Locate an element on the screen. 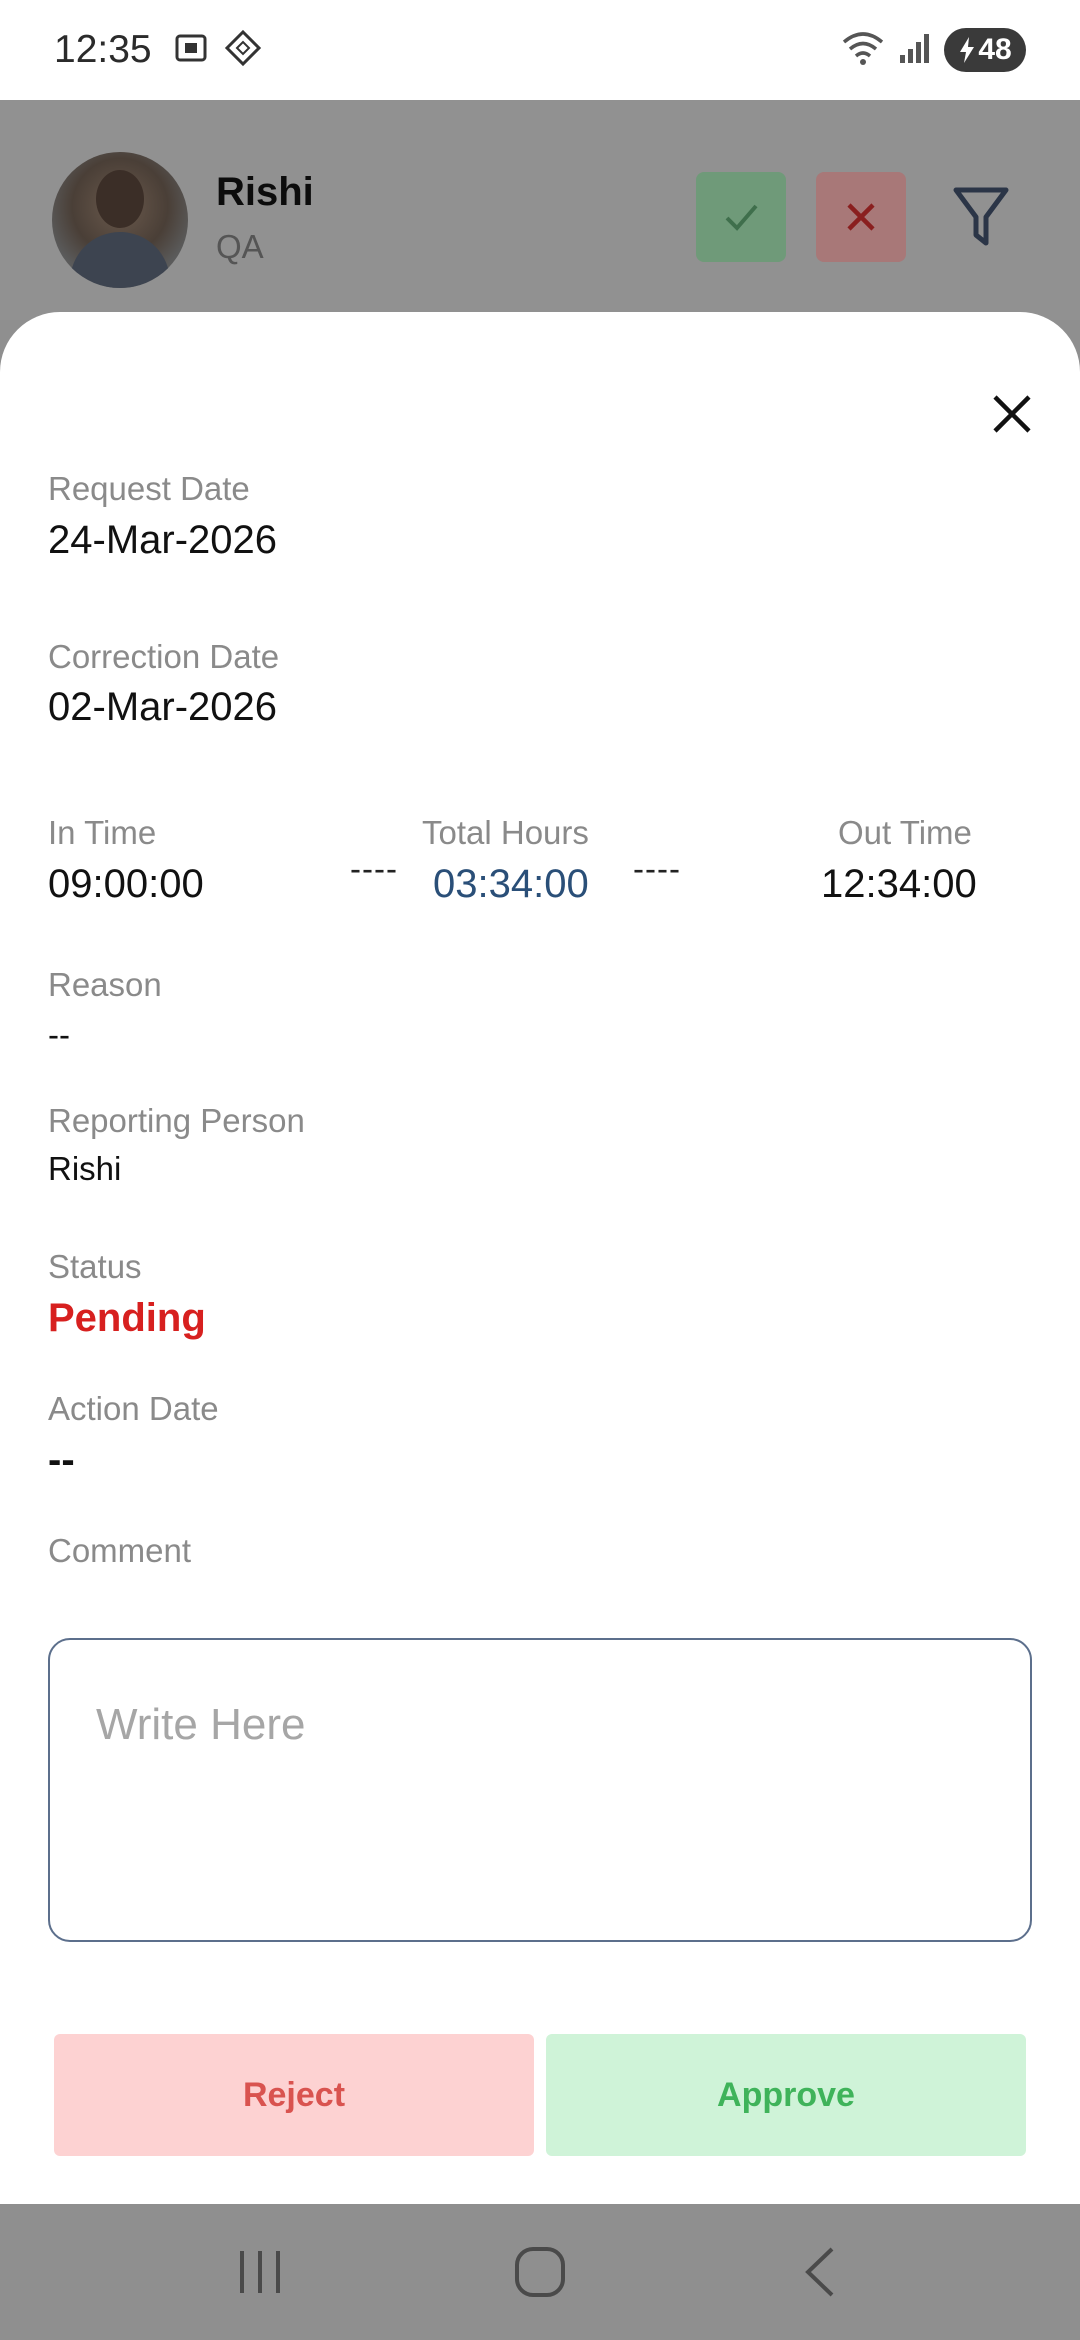  header-reject-button is located at coordinates (861, 217).